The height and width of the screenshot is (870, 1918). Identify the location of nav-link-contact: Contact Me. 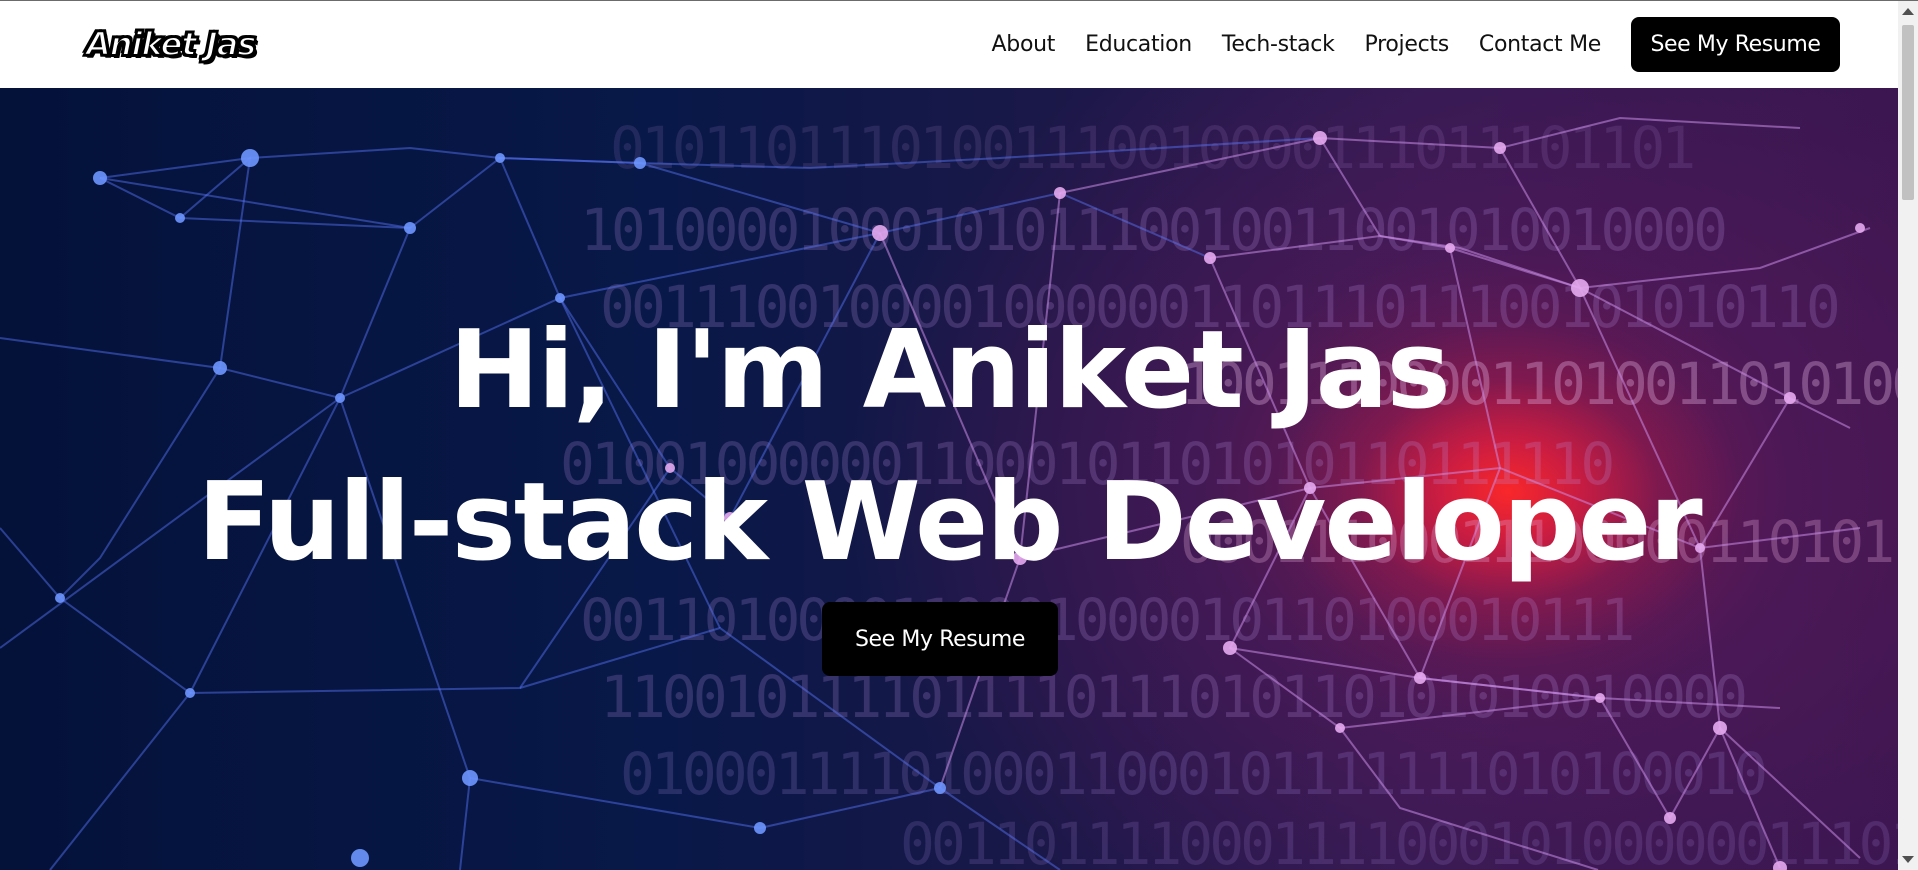
(1540, 44).